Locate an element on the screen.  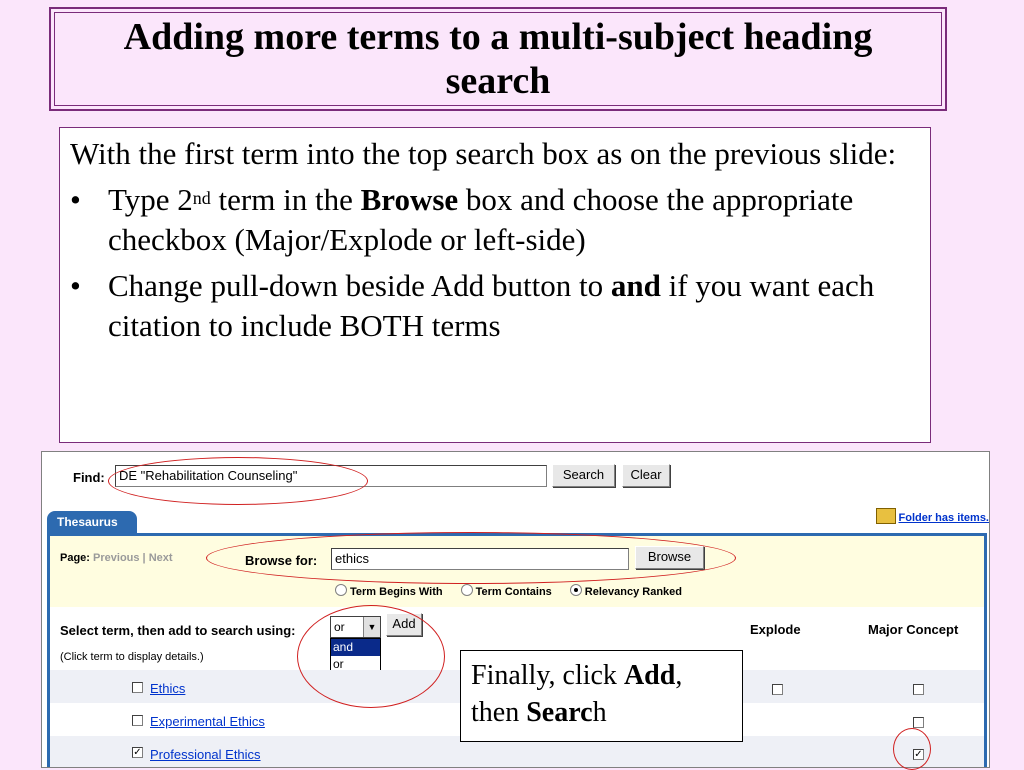
clear-button: Clear is located at coordinates (646, 475).